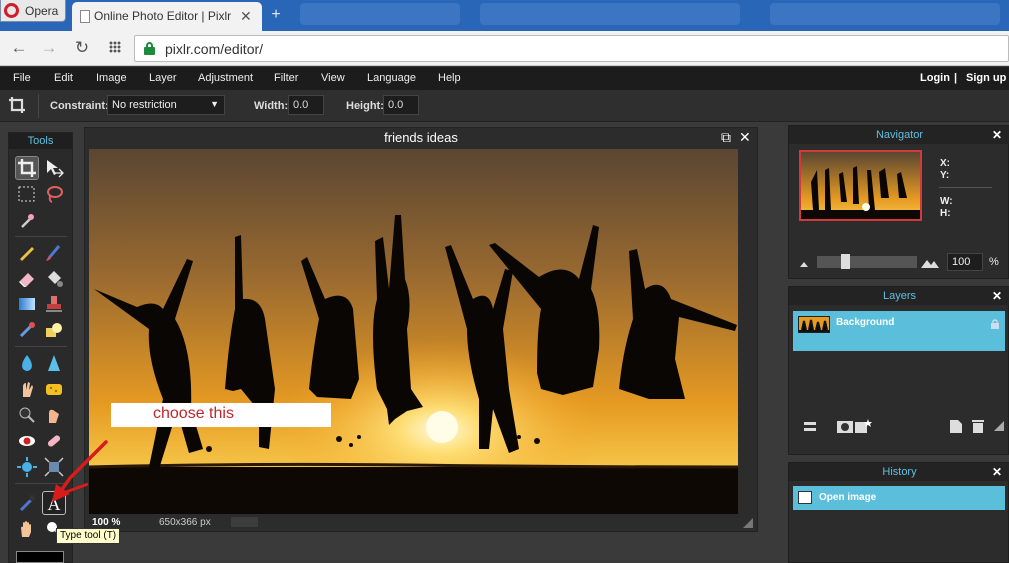 This screenshot has height=563, width=1009. What do you see at coordinates (115, 47) in the screenshot?
I see `apps-grid-icon` at bounding box center [115, 47].